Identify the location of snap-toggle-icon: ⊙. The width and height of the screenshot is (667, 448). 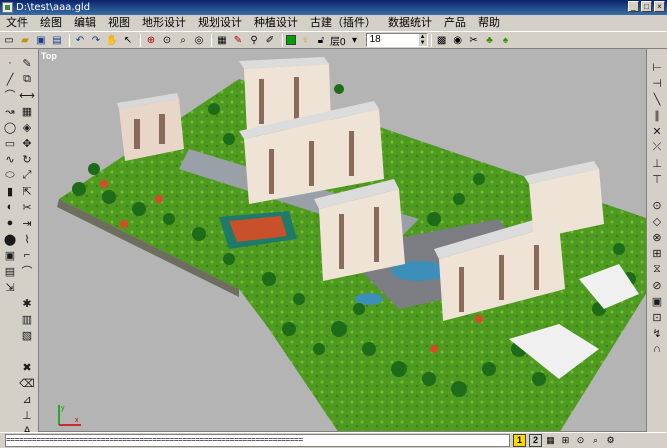
(580, 440).